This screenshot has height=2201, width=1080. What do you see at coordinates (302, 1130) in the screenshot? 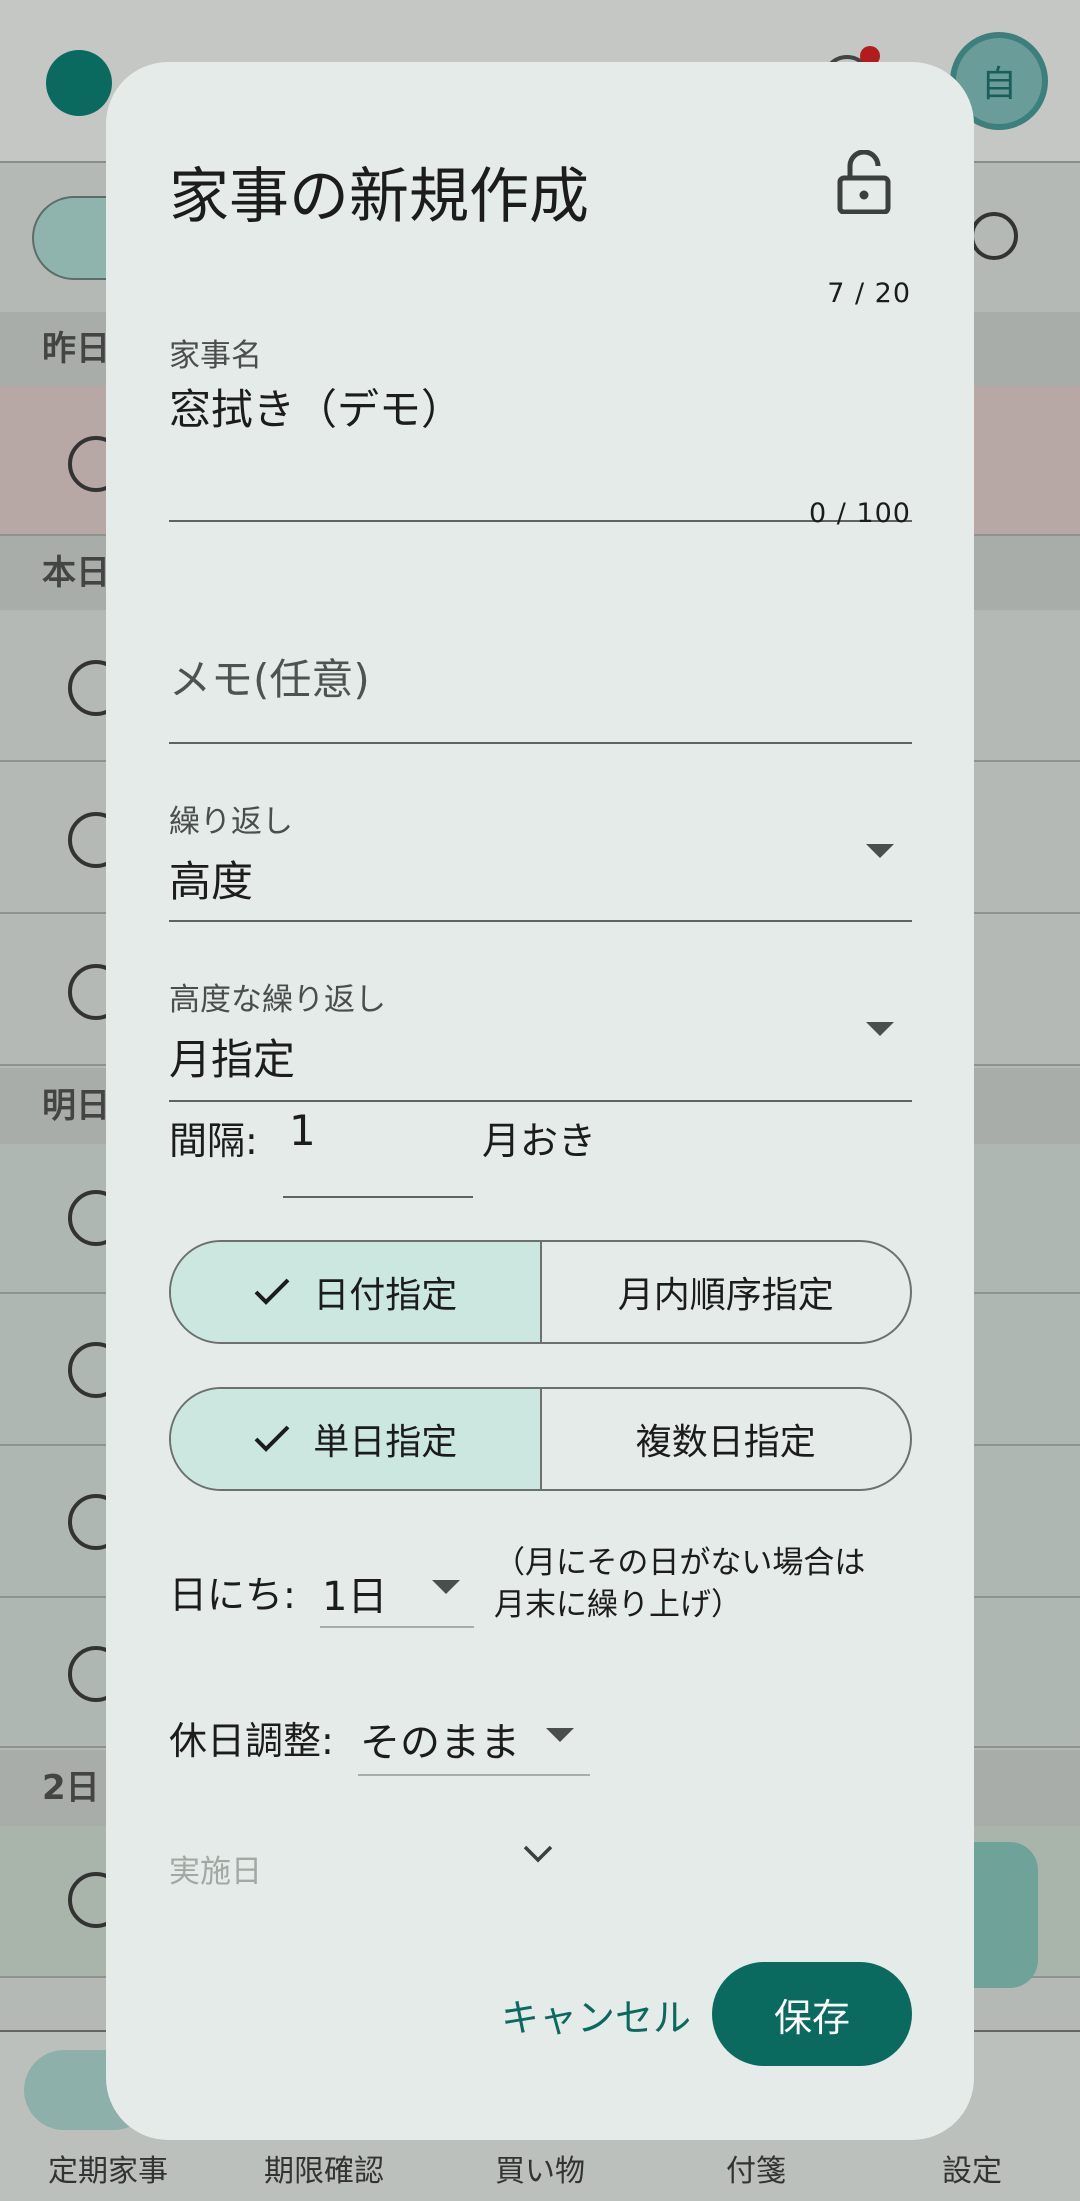
I see `interval-value: 1` at bounding box center [302, 1130].